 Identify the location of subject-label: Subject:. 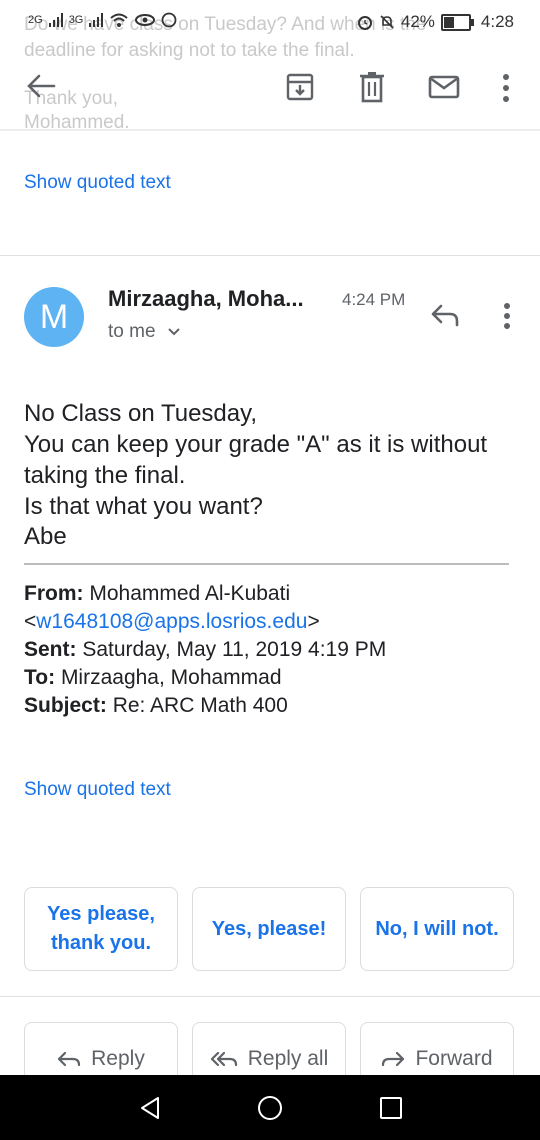
(65, 705).